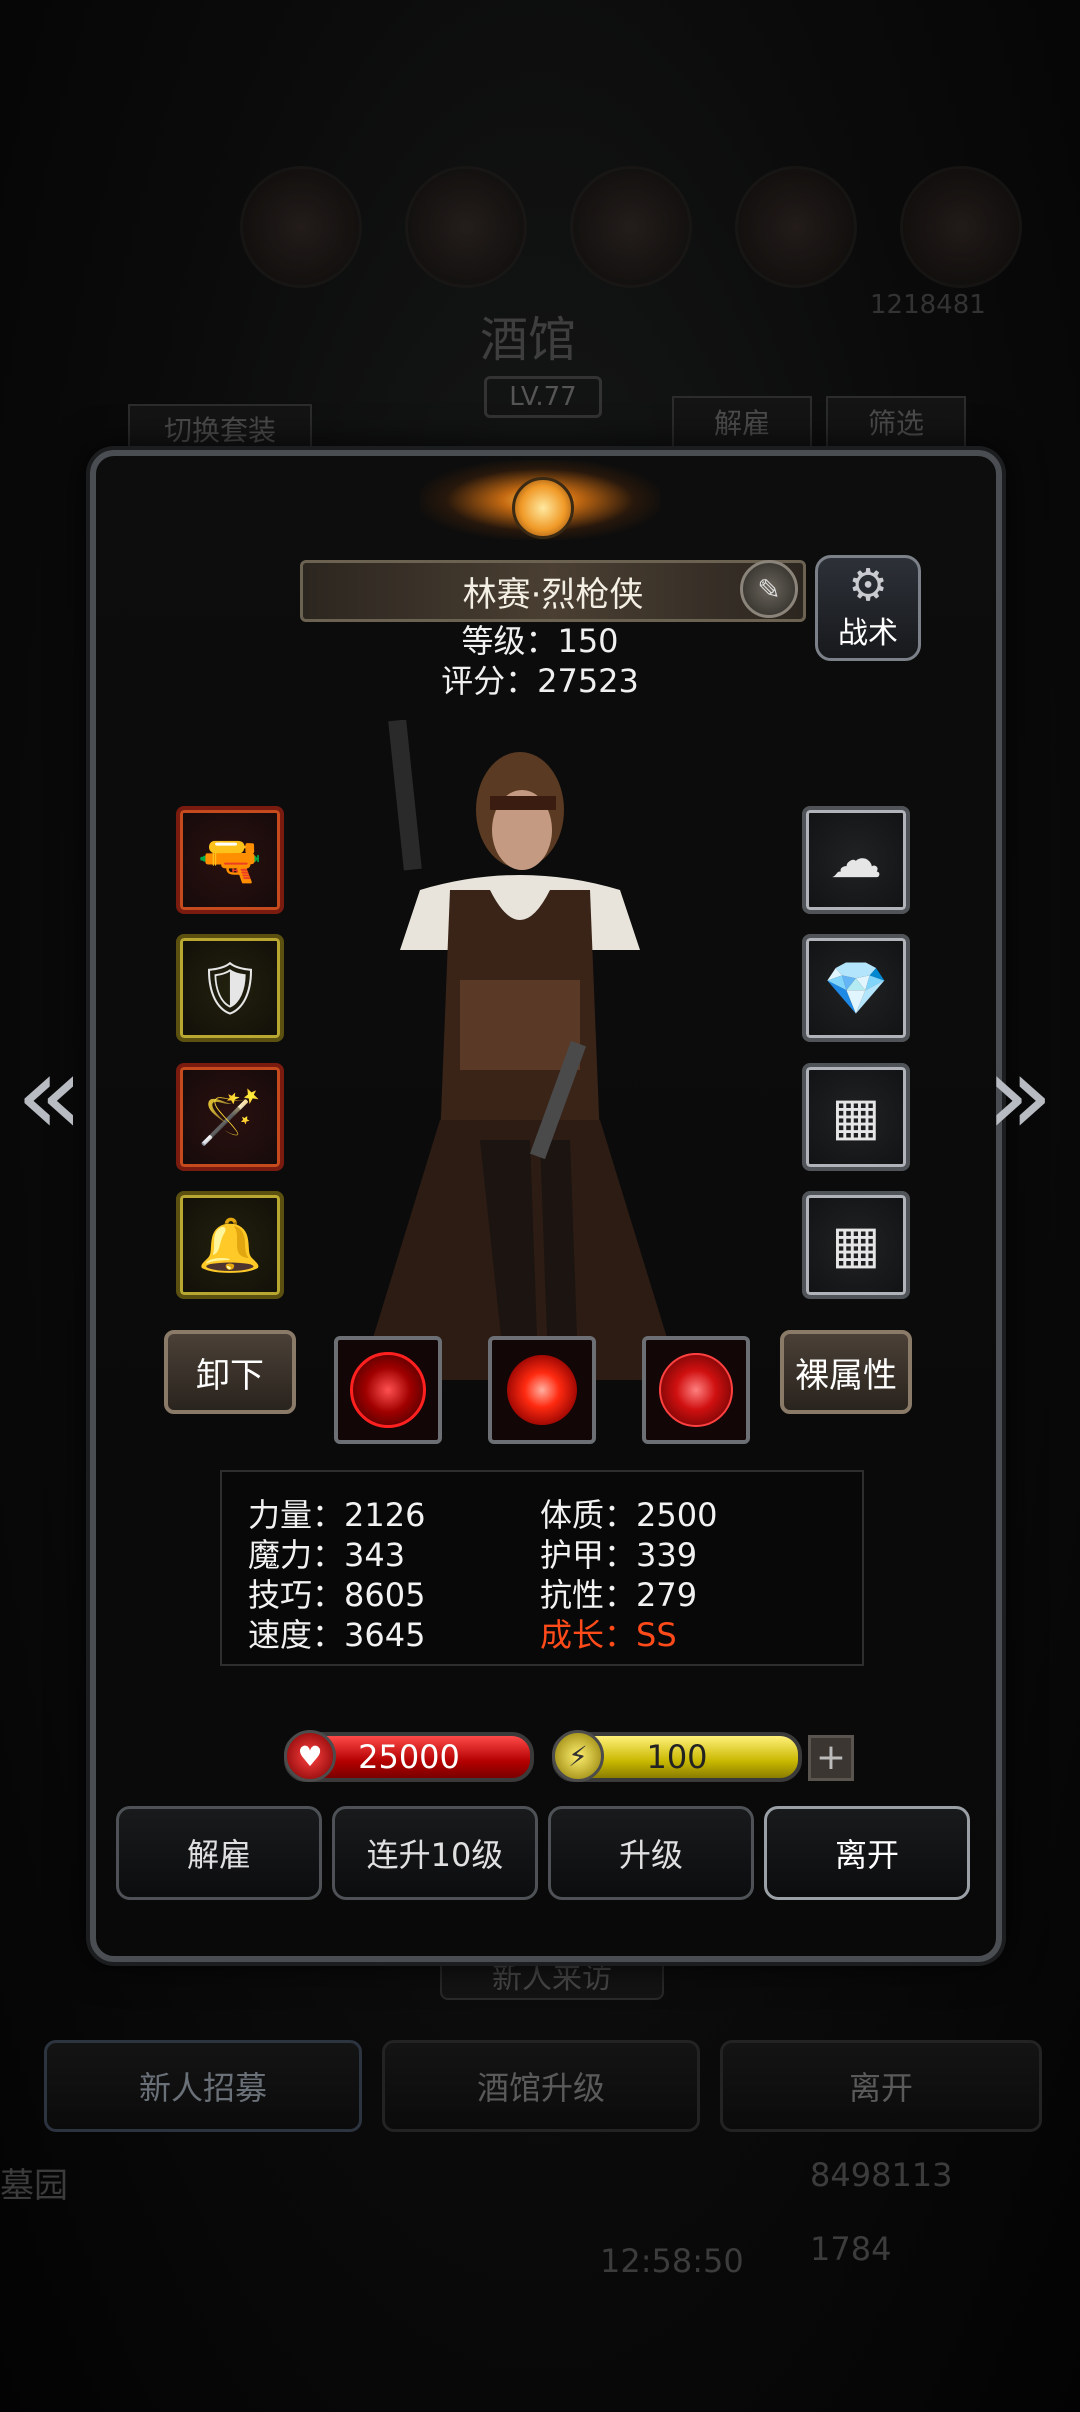 The image size is (1080, 2412). I want to click on stat-growth: 成长：SS, so click(608, 1635).